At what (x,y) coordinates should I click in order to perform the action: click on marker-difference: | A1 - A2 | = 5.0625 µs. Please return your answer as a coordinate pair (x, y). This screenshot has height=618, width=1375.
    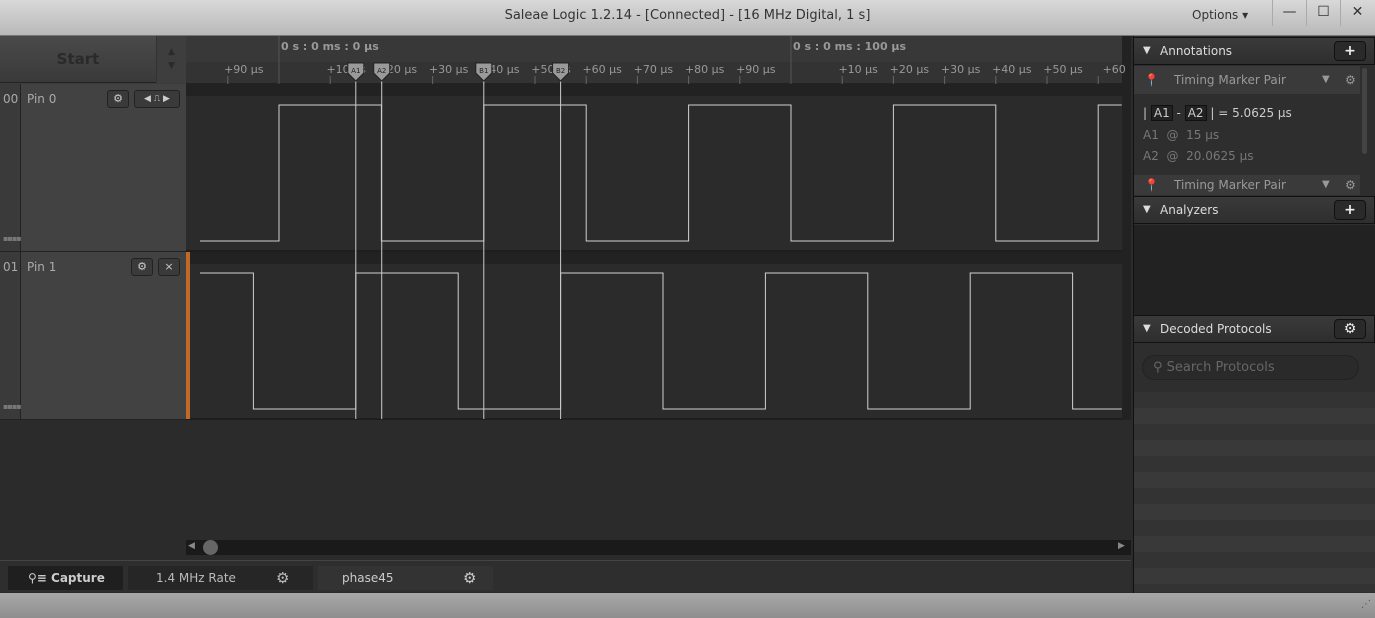
    Looking at the image, I should click on (1217, 113).